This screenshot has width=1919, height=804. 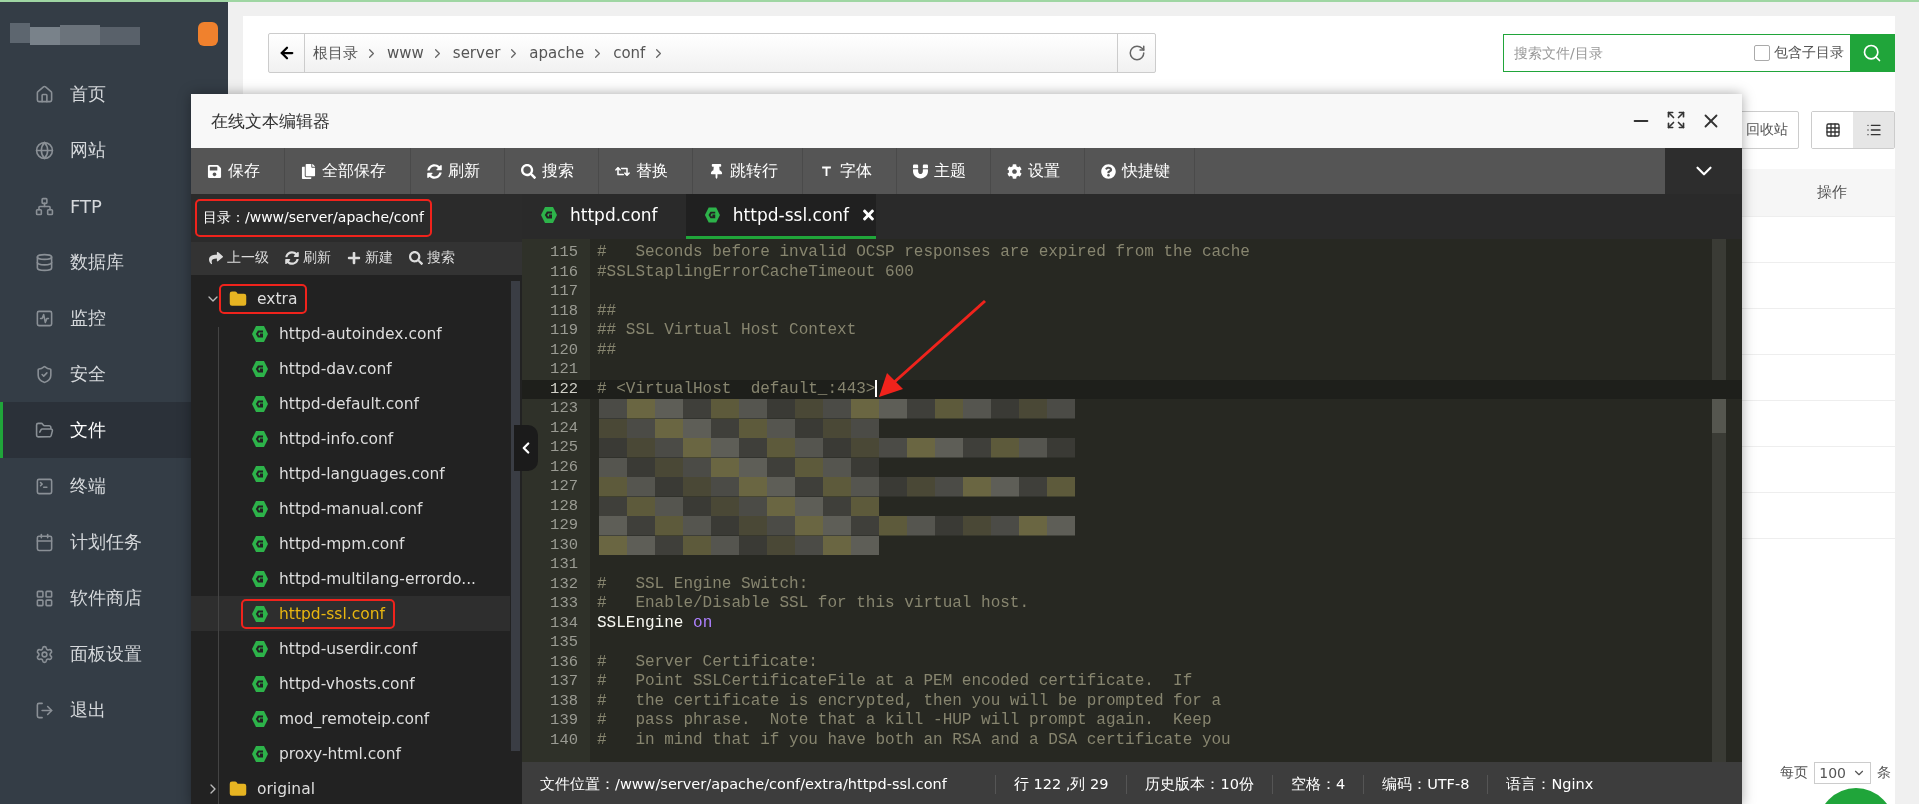 I want to click on code-line: # Server Certificate:, so click(x=707, y=662).